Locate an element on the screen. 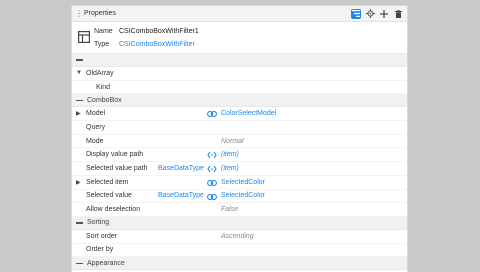 Image resolution: width=480 pixels, height=272 pixels. caret-down-icon: ▼ is located at coordinates (79, 73).